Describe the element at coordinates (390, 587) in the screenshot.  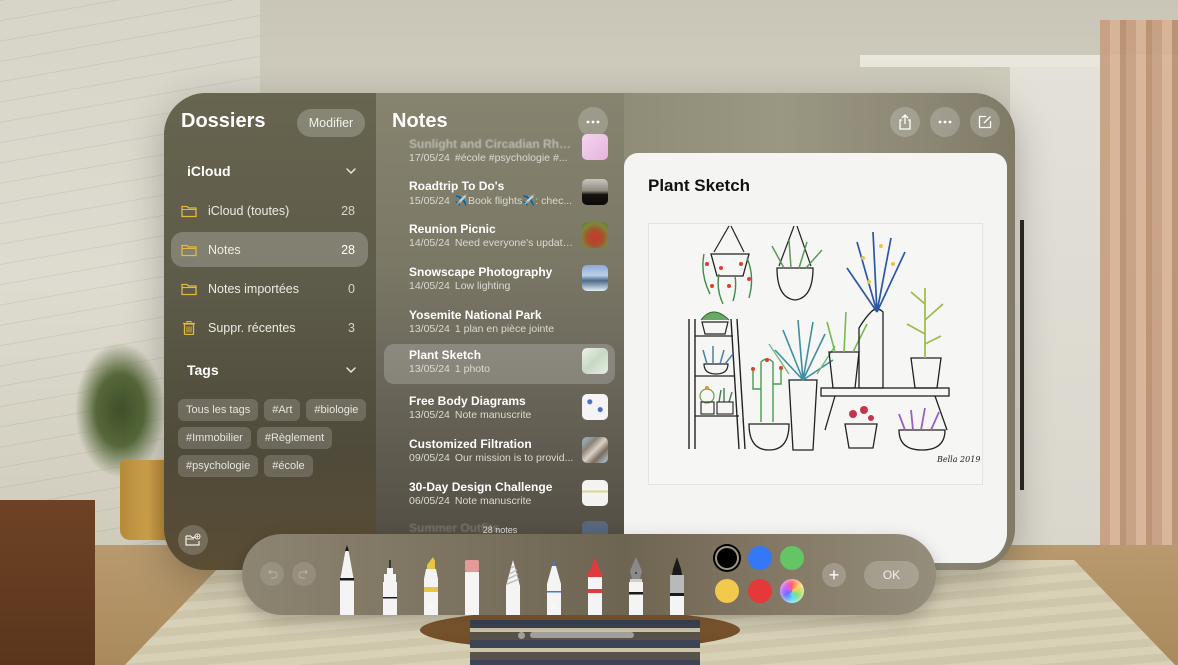
I see `fineliner-tool` at that location.